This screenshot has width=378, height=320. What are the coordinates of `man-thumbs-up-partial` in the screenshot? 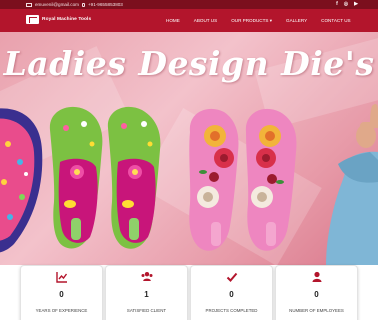 It's located at (352, 184).